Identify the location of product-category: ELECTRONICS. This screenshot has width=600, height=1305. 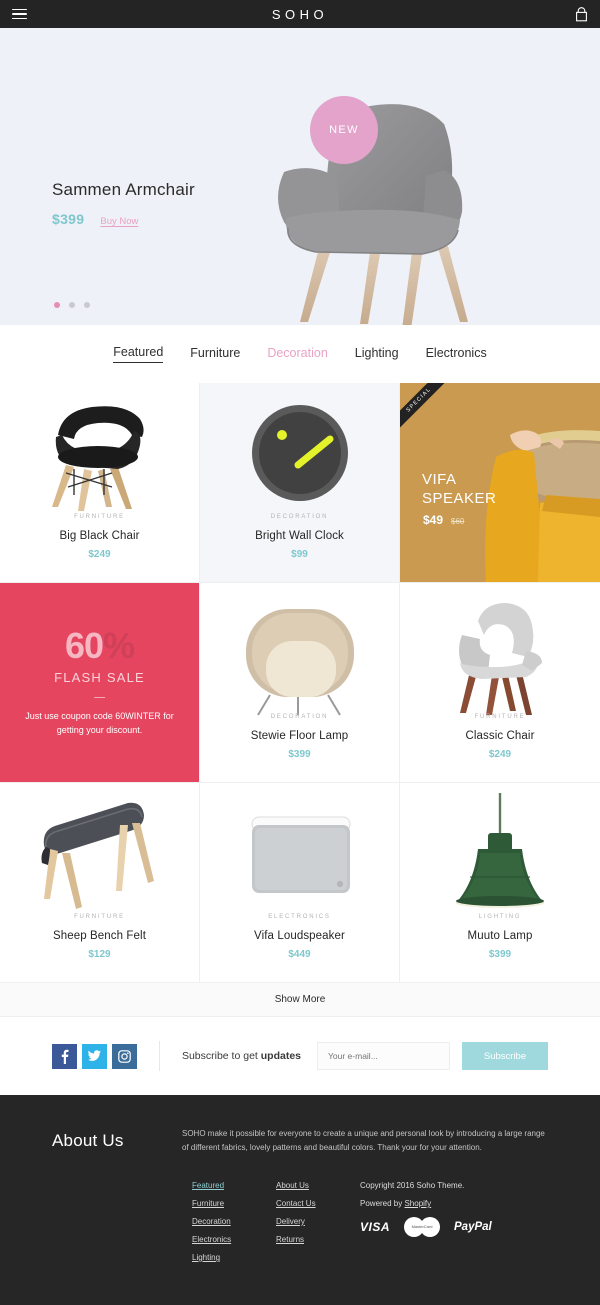
(299, 917).